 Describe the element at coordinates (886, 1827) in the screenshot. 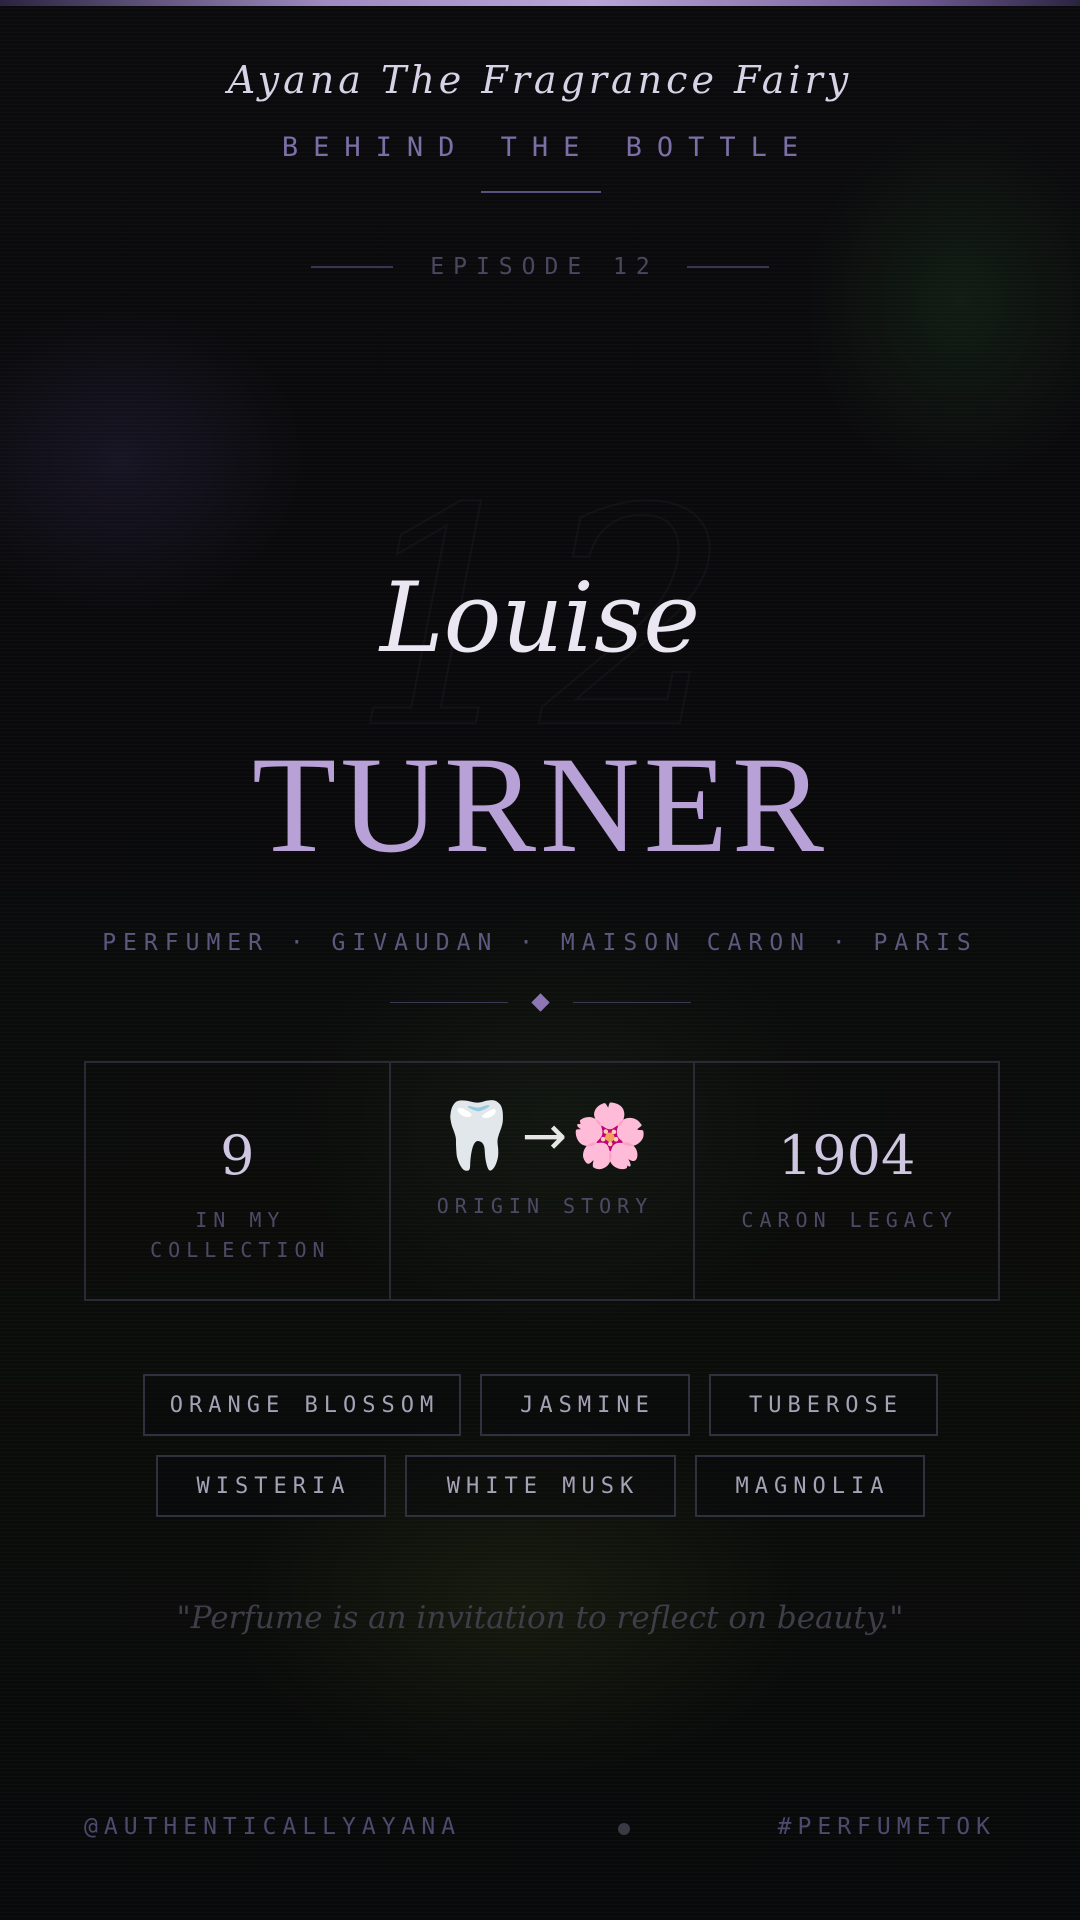

I see `footer-hashtag: #PERFUMETOK` at that location.